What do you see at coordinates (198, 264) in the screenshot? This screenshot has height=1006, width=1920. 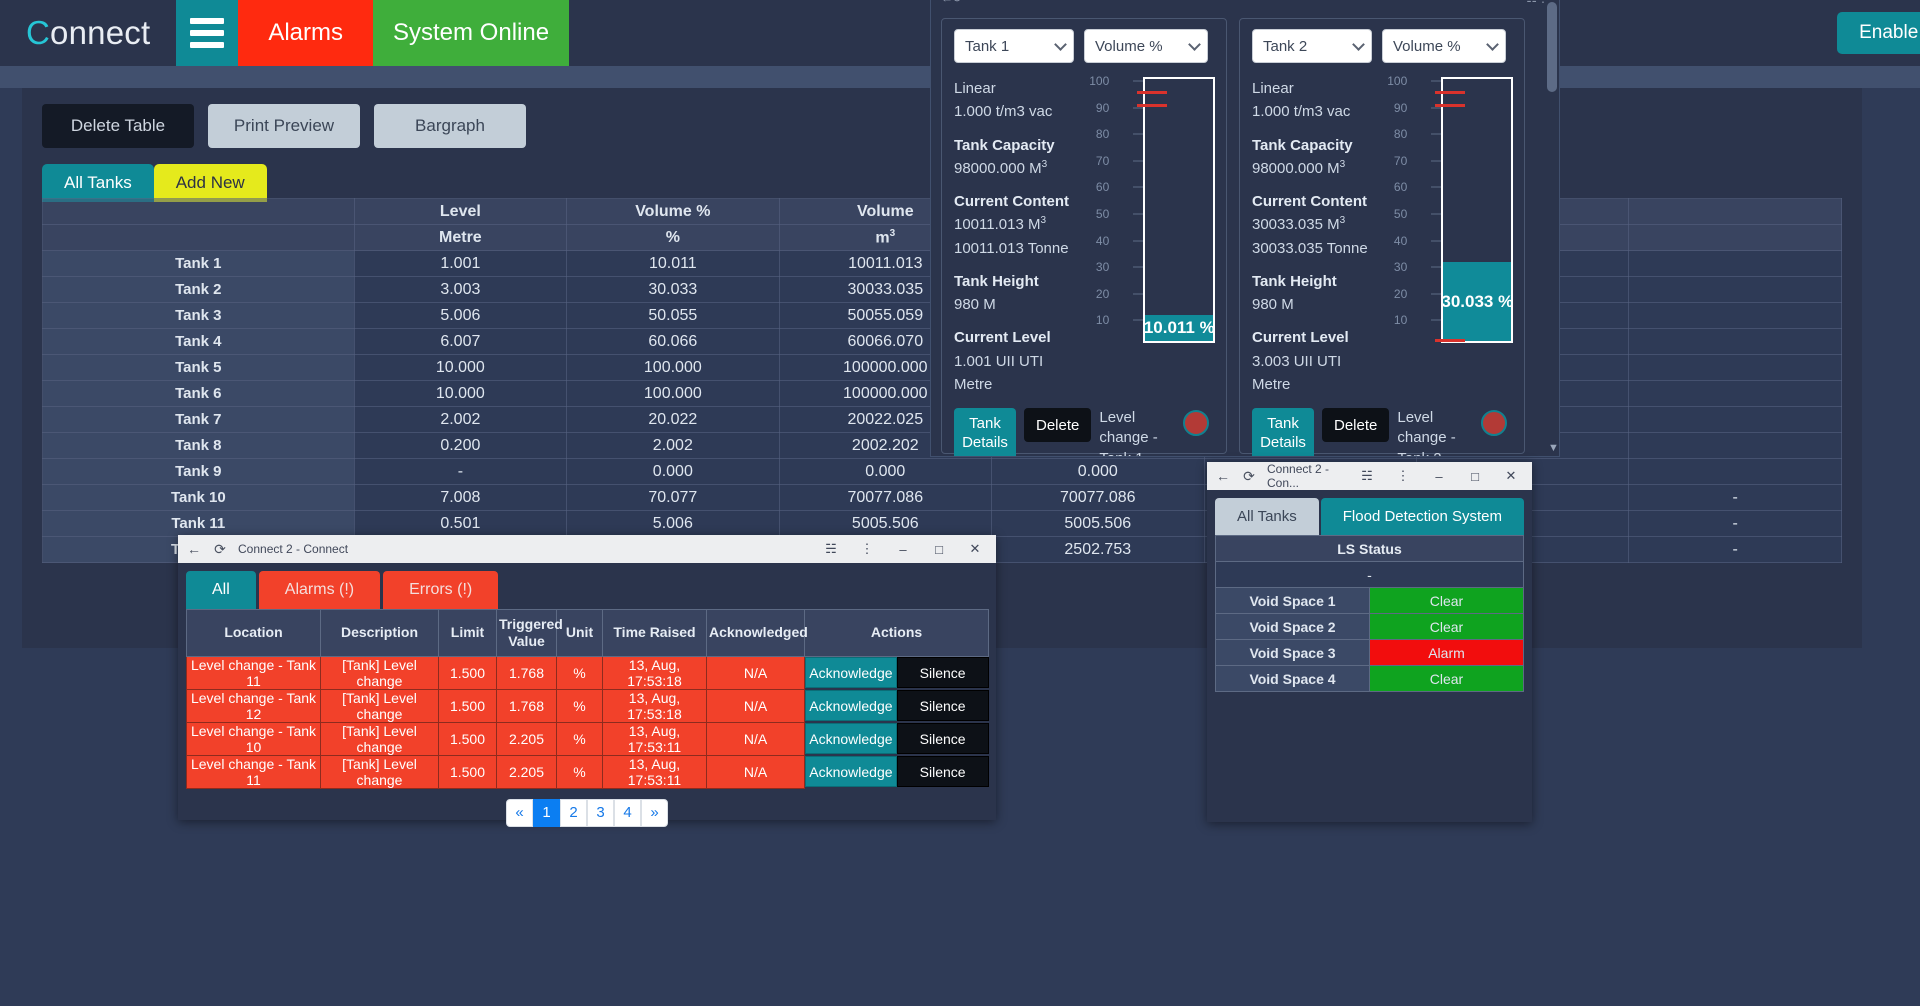 I see `tank-name-cell: Tank 1` at bounding box center [198, 264].